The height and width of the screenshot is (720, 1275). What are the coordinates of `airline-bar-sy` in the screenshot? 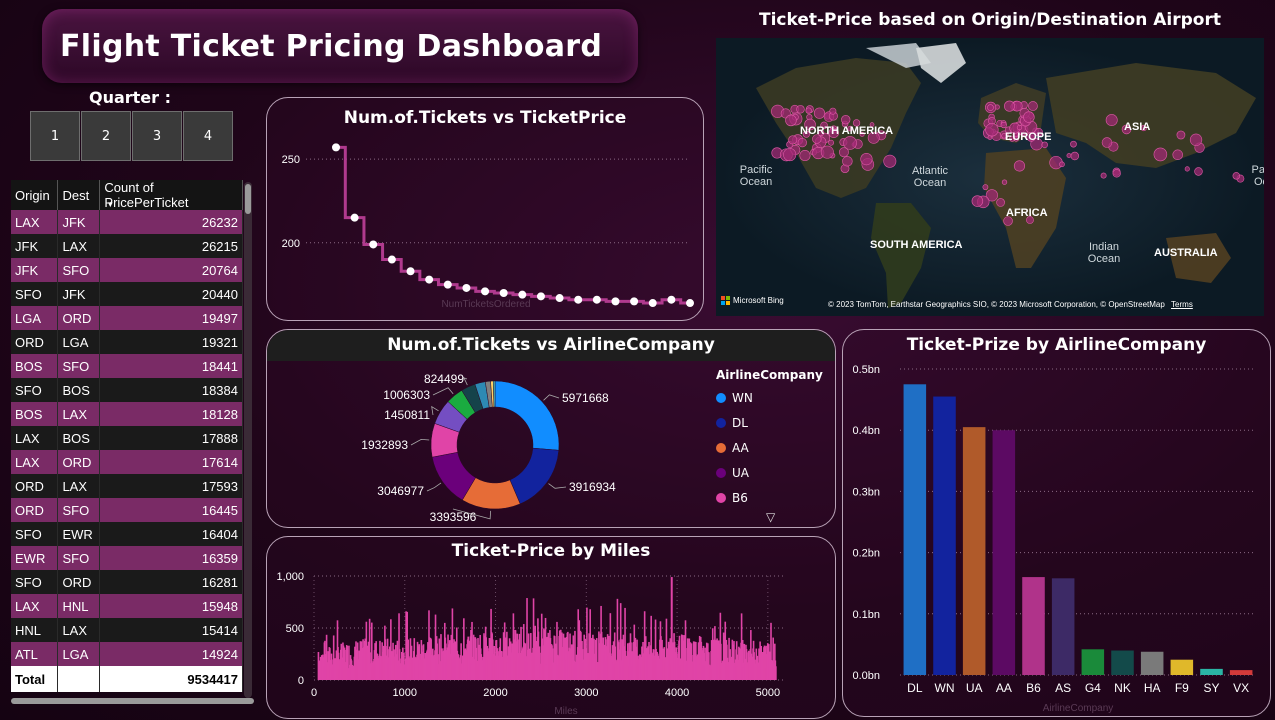 It's located at (1211, 671).